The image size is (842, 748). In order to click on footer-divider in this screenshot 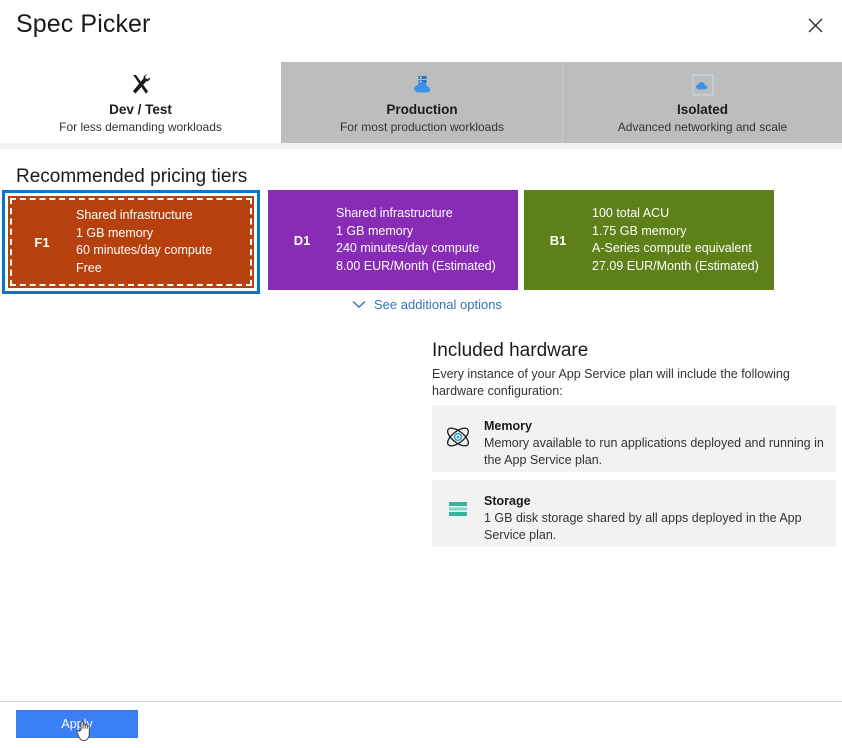, I will do `click(421, 701)`.